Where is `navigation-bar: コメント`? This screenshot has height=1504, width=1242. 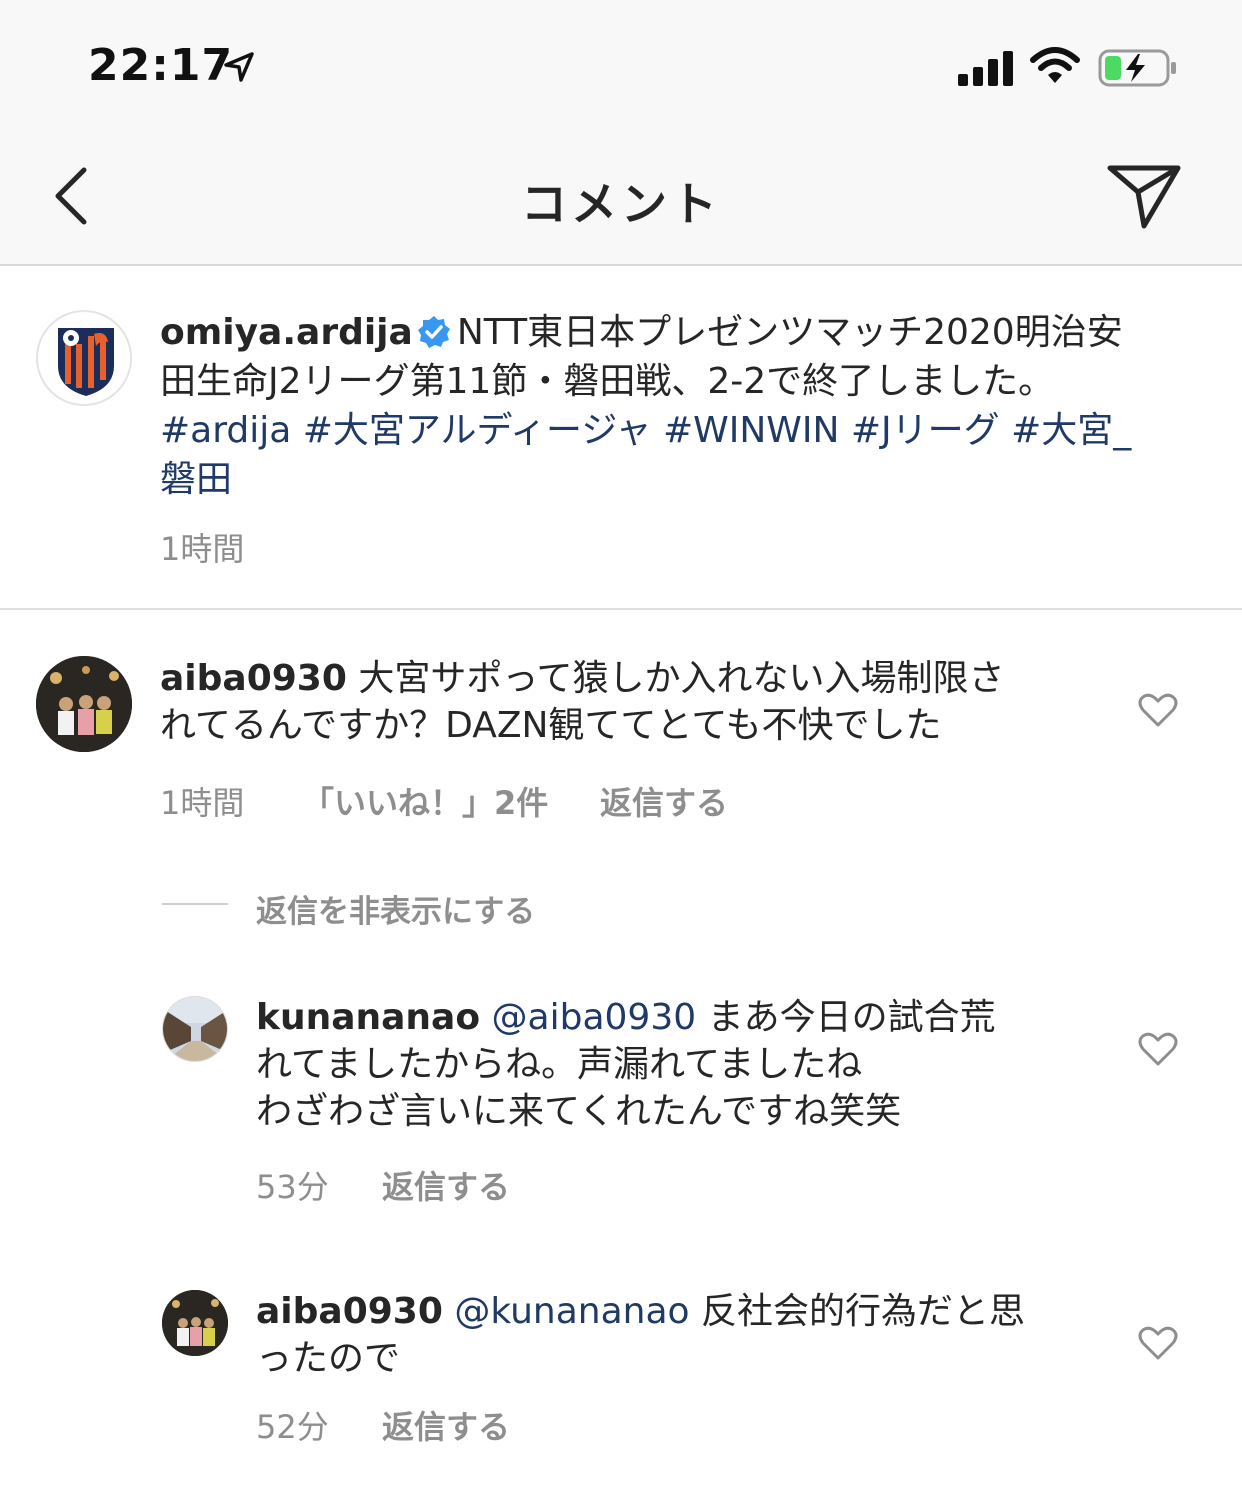
navigation-bar: コメント is located at coordinates (621, 198).